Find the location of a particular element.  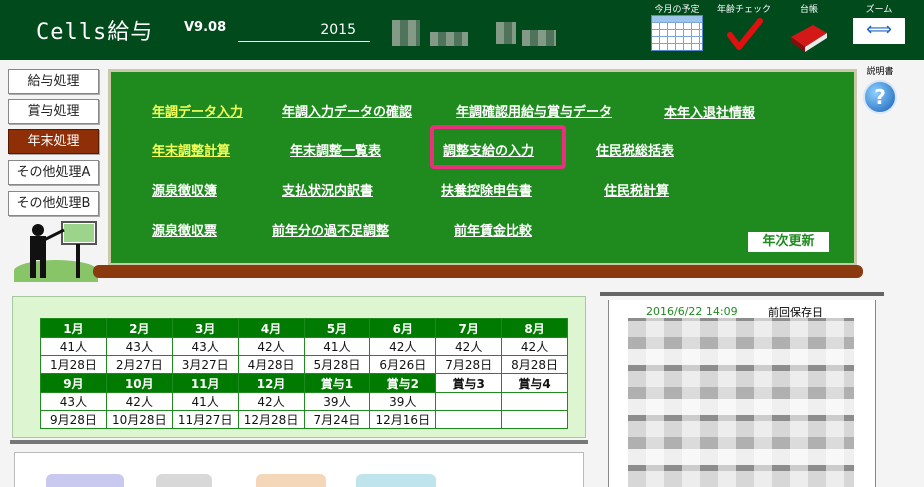

ledger-book-icon is located at coordinates (809, 38).